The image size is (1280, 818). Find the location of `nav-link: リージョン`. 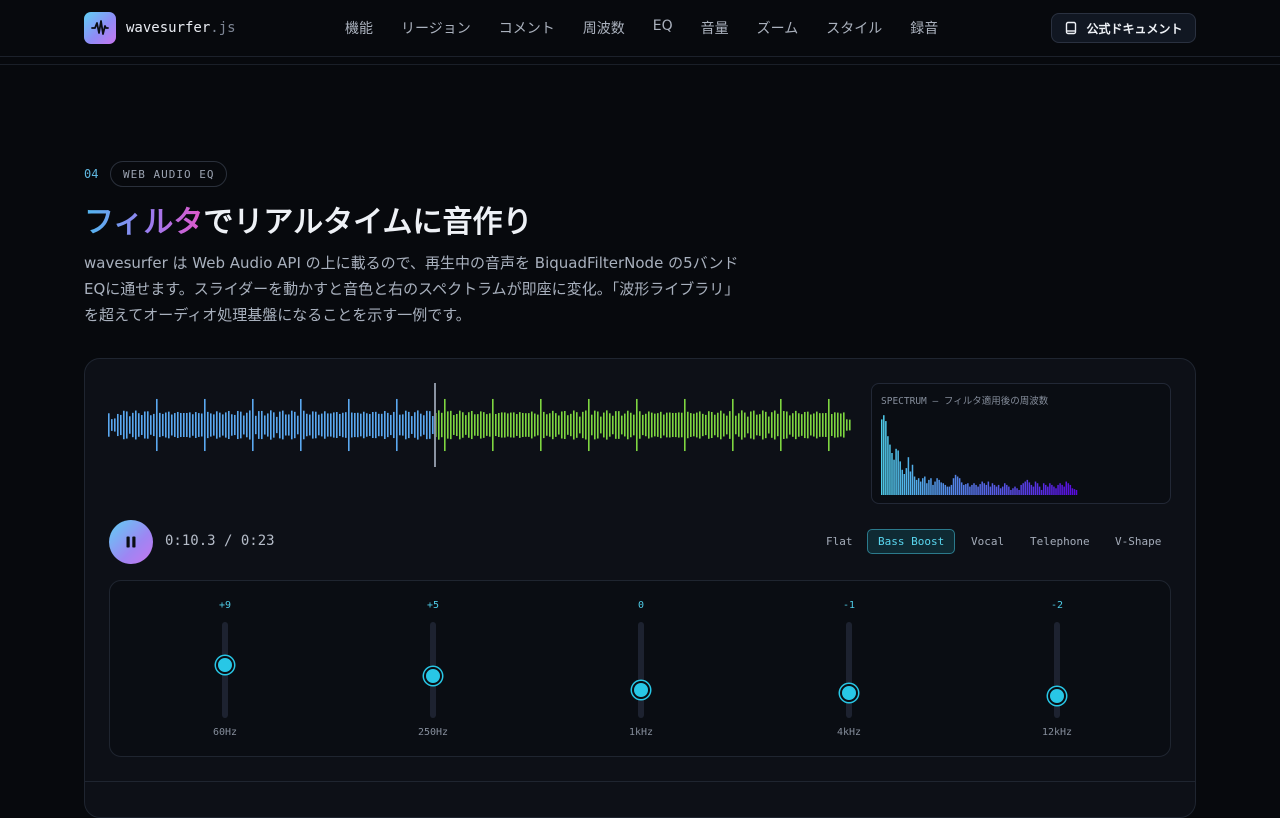

nav-link: リージョン is located at coordinates (436, 28).